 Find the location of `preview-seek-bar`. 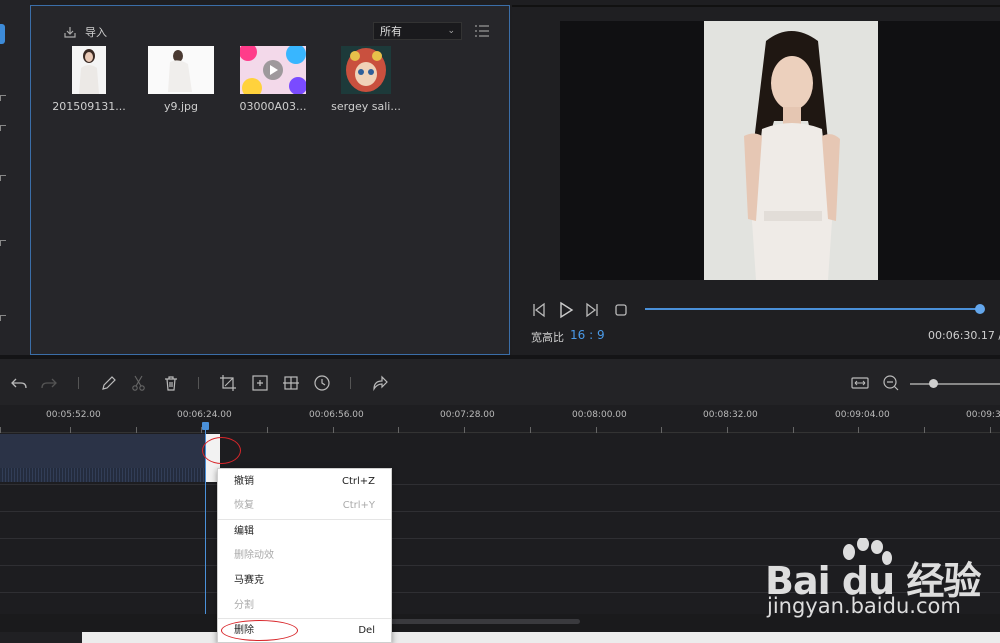

preview-seek-bar is located at coordinates (815, 309).